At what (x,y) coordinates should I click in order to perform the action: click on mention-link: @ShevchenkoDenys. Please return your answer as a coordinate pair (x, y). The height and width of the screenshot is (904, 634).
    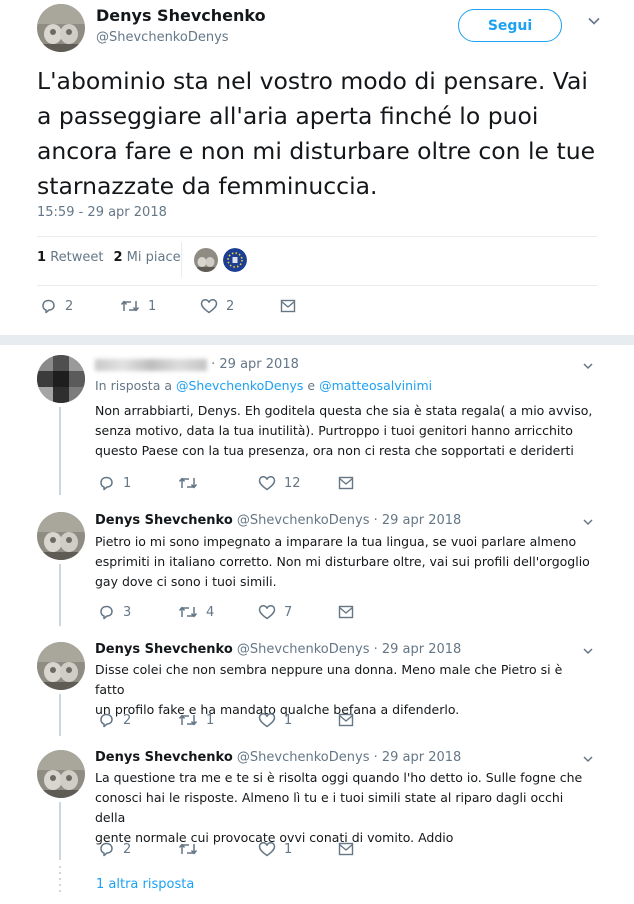
    Looking at the image, I should click on (239, 385).